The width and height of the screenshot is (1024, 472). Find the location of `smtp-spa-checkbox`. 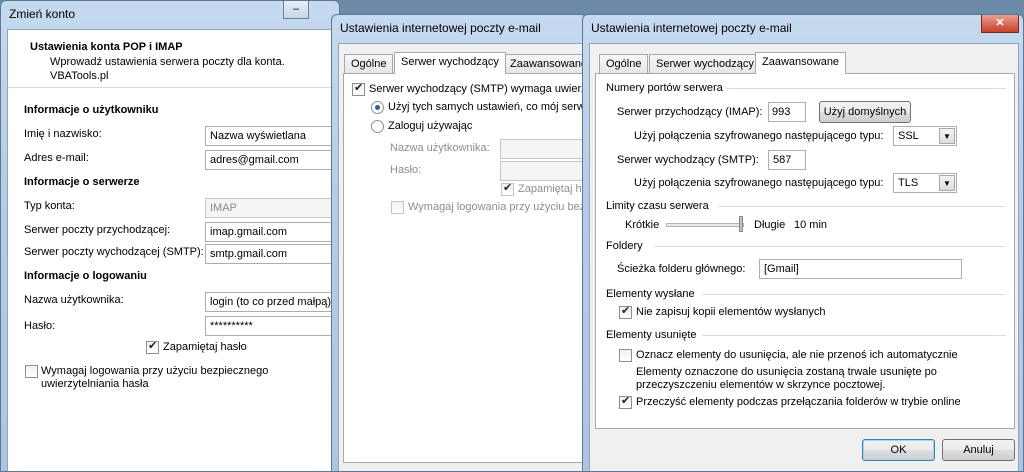

smtp-spa-checkbox is located at coordinates (397, 207).